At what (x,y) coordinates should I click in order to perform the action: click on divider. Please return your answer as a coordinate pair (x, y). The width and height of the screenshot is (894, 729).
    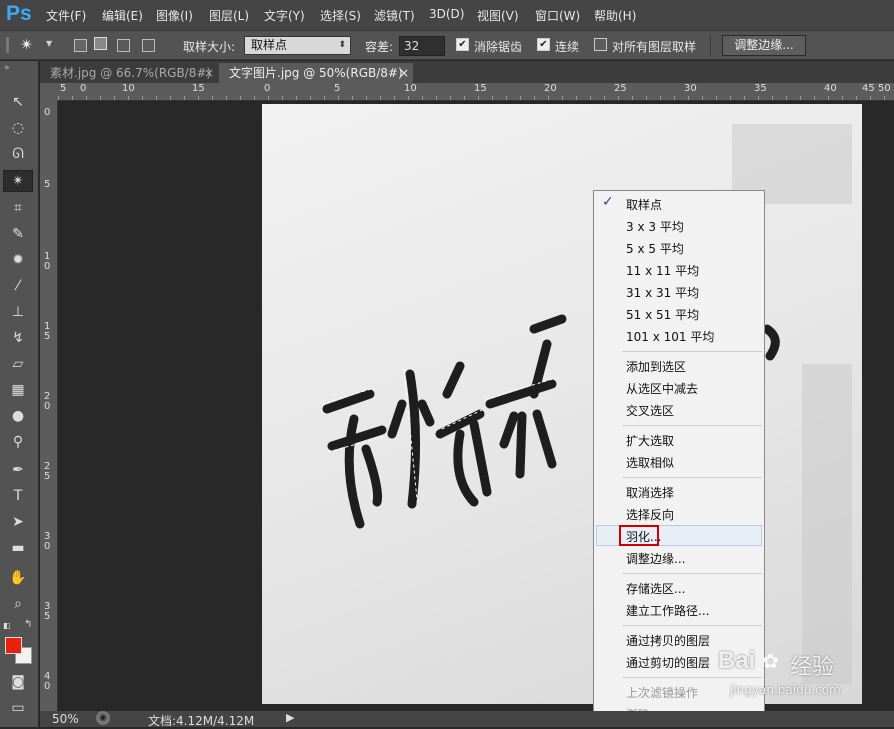
    Looking at the image, I should click on (710, 45).